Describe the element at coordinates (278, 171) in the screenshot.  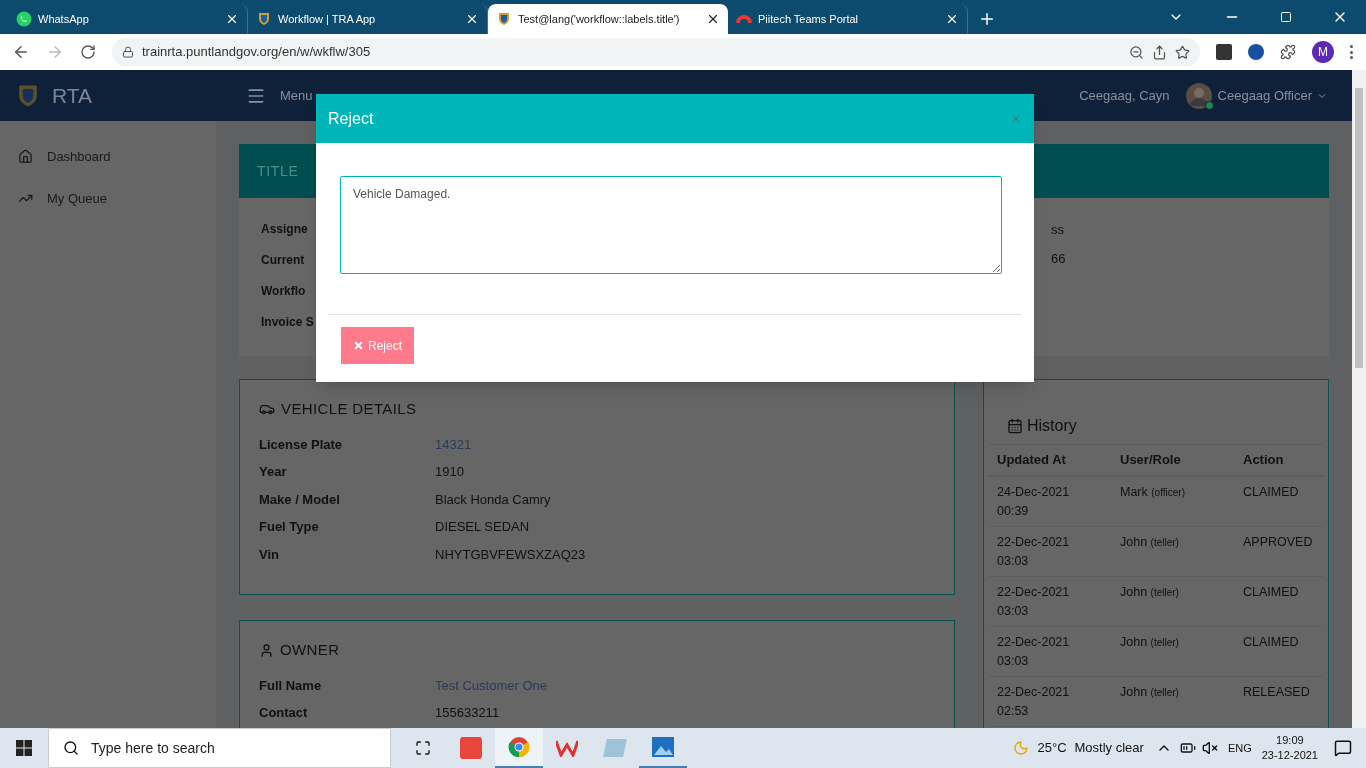
I see `card-title: TITLE` at that location.